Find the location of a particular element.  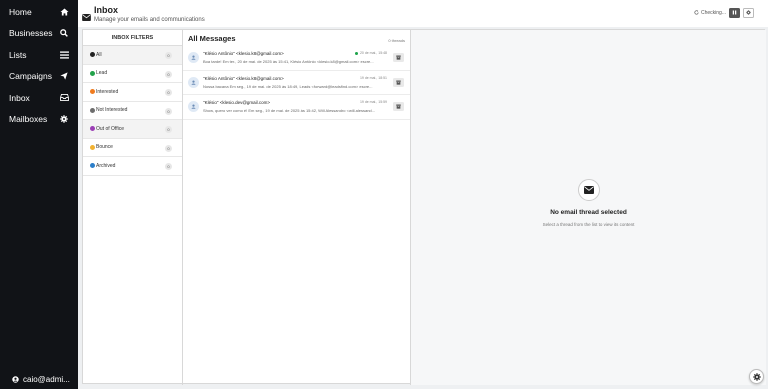

sidebar-item-home: Home is located at coordinates (39, 12).